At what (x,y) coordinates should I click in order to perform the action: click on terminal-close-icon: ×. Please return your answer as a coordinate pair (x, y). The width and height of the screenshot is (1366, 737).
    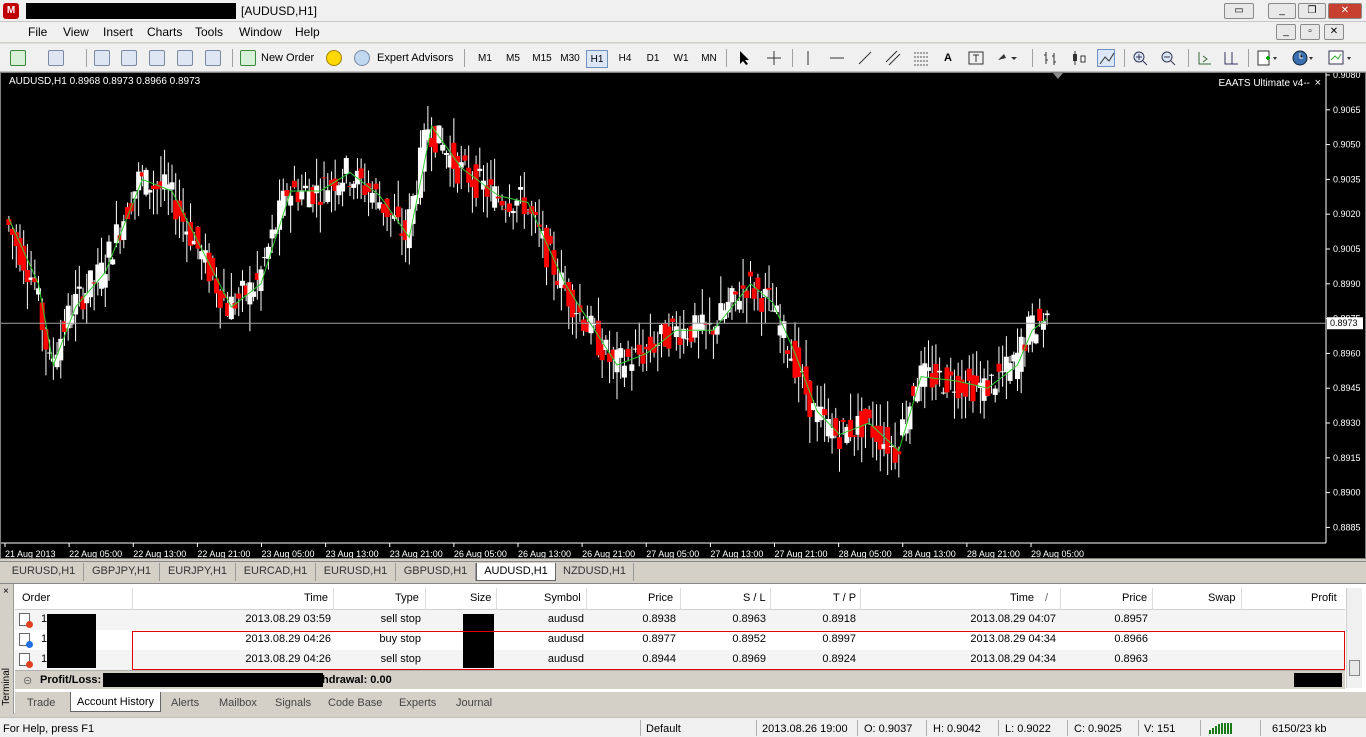
    Looking at the image, I should click on (6, 591).